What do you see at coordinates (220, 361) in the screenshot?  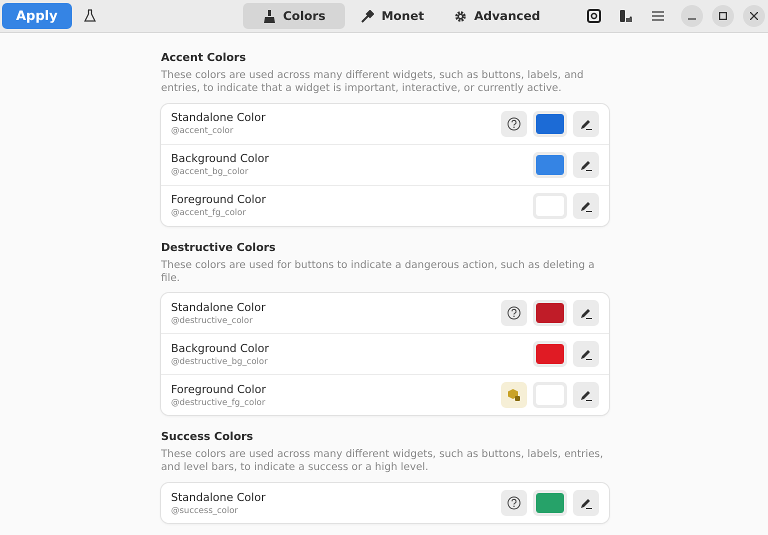 I see `variable-name: @destructive_bg_color` at bounding box center [220, 361].